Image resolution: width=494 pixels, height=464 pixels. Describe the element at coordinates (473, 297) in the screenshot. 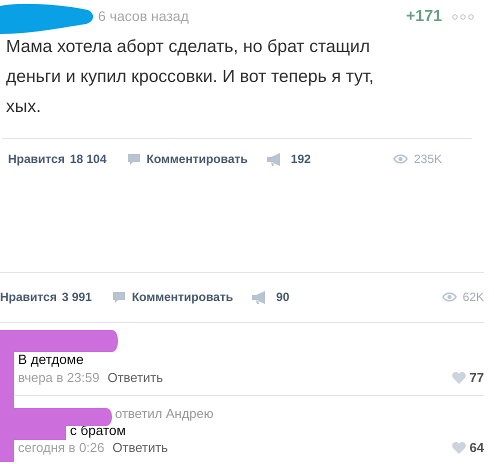

I see `view-count: 62K` at that location.